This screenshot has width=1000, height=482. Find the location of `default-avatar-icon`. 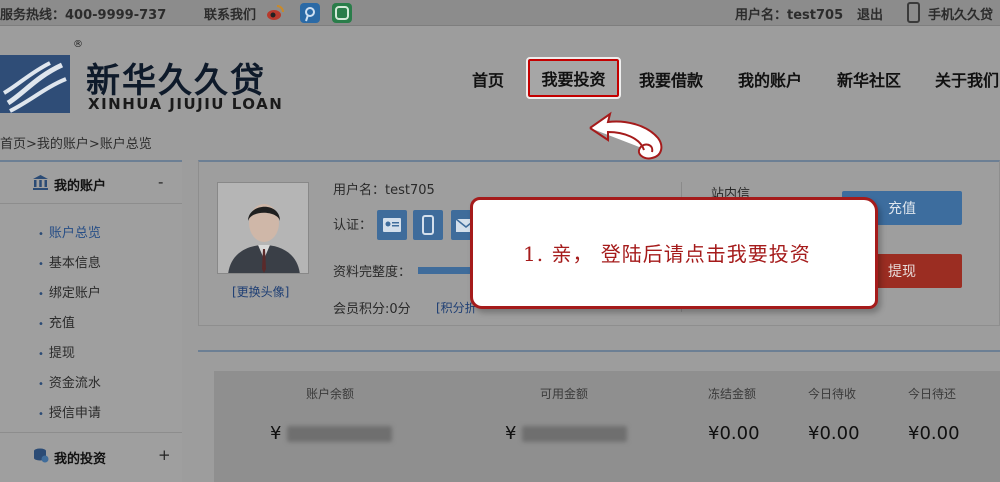

default-avatar-icon is located at coordinates (263, 228).